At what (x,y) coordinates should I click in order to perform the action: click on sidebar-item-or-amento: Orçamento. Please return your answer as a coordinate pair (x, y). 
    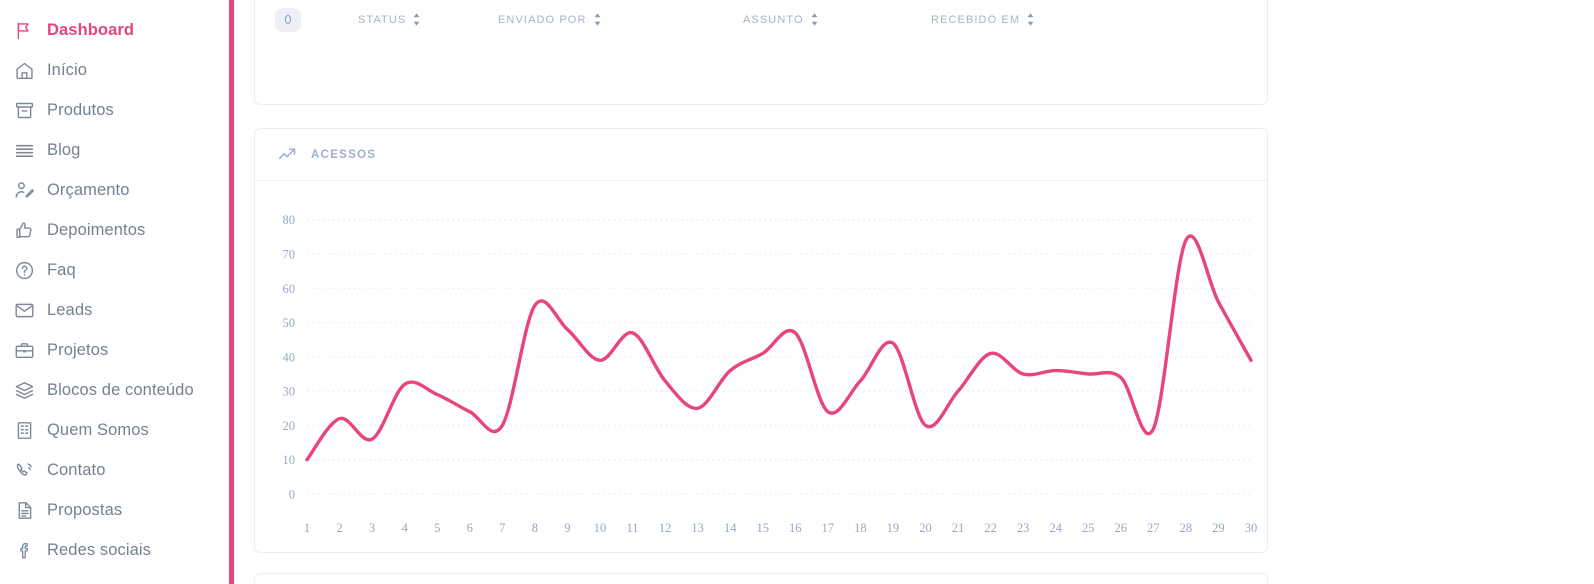
    Looking at the image, I should click on (117, 190).